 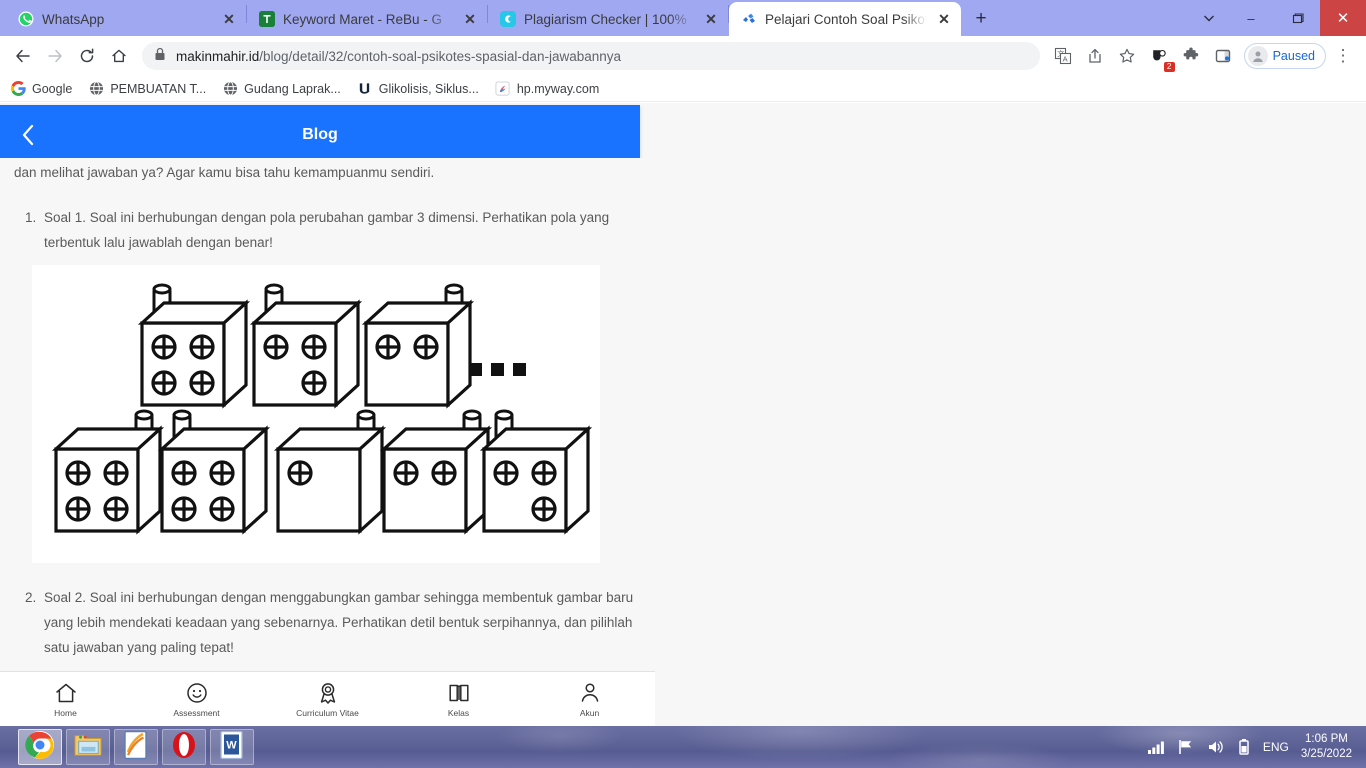 What do you see at coordinates (1326, 754) in the screenshot?
I see `clock-date: 3/25/2022` at bounding box center [1326, 754].